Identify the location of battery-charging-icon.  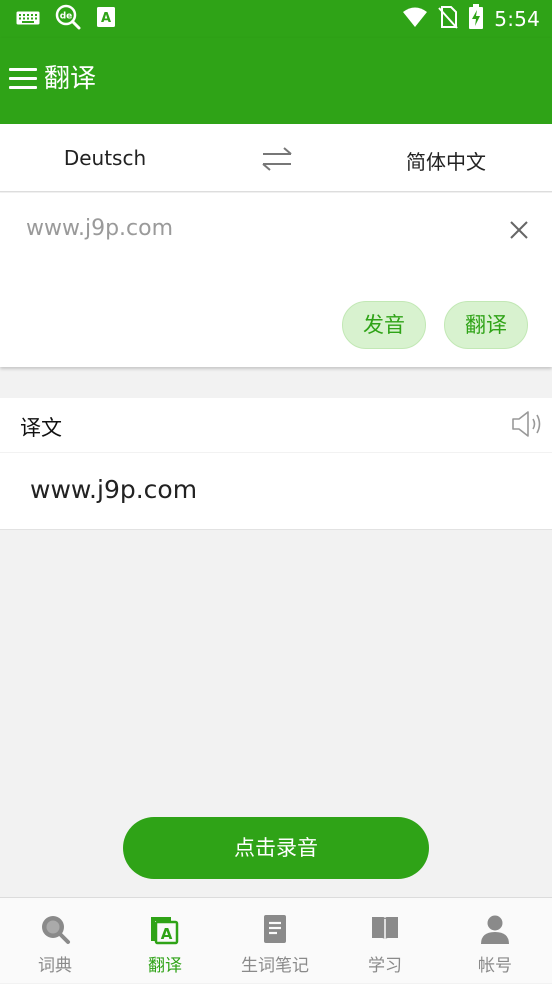
(476, 19).